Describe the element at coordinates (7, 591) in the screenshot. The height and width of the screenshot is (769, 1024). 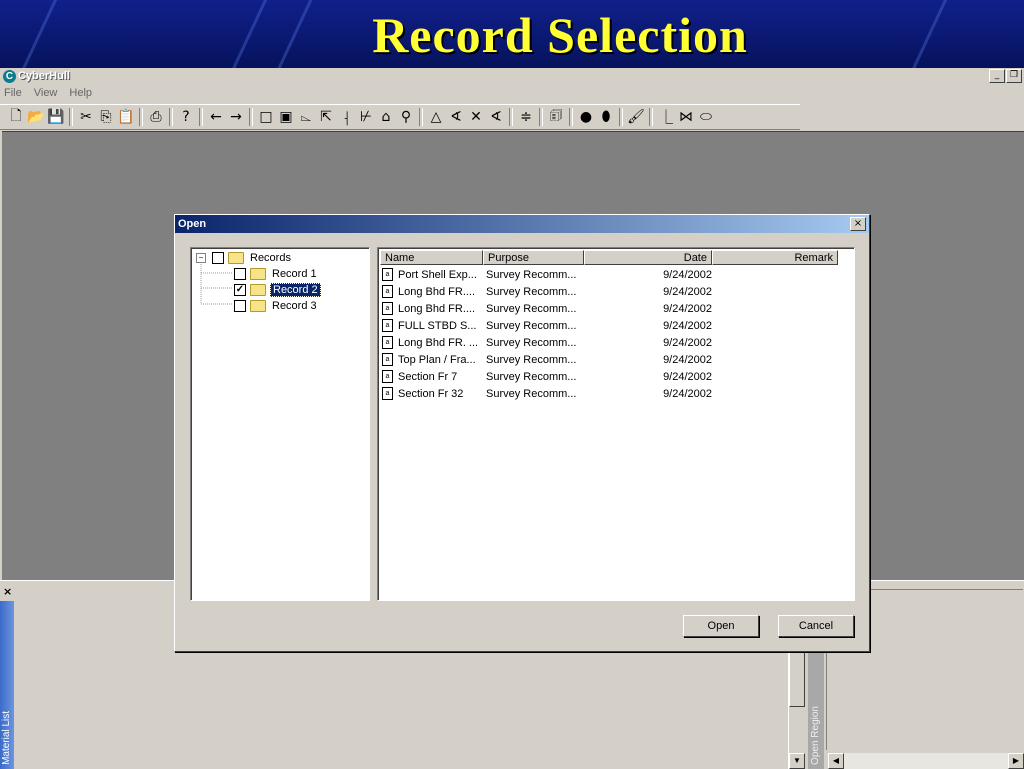
I see `panel-close-icon: ×` at that location.